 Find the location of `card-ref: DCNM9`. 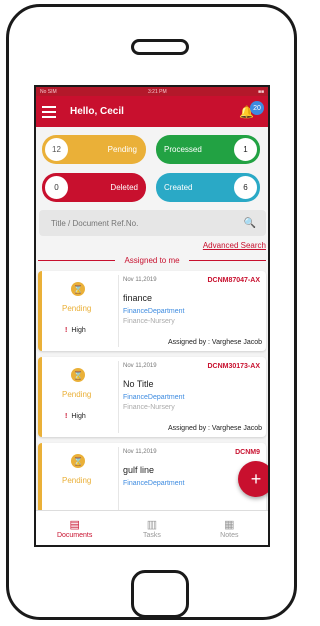

card-ref: DCNM9 is located at coordinates (247, 452).